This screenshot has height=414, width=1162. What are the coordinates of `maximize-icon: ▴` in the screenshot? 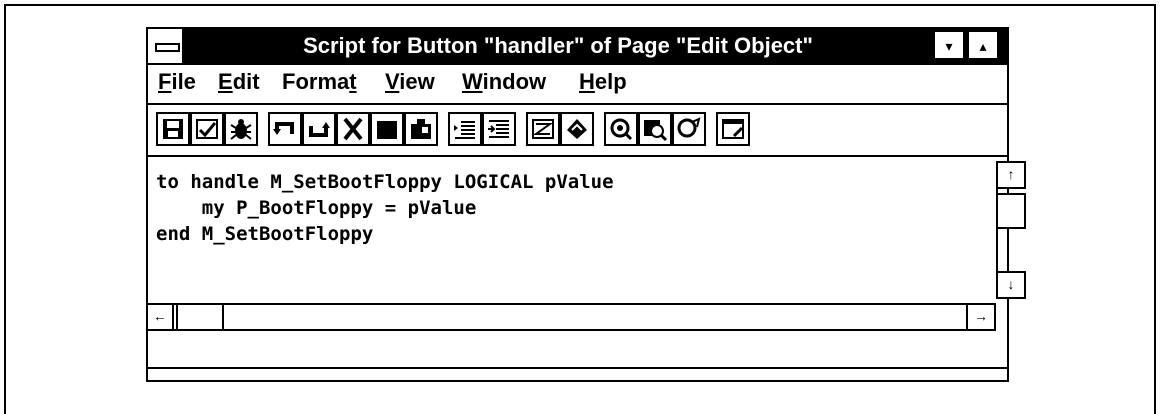 It's located at (983, 46).